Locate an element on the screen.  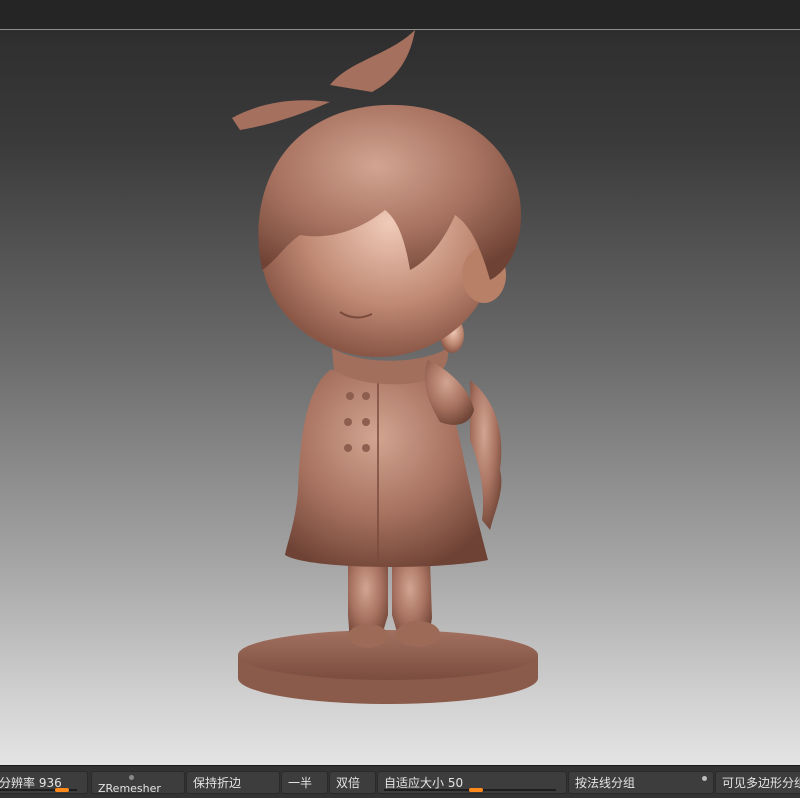
adaptive-size-label: 自适应大小 50 is located at coordinates (424, 783).